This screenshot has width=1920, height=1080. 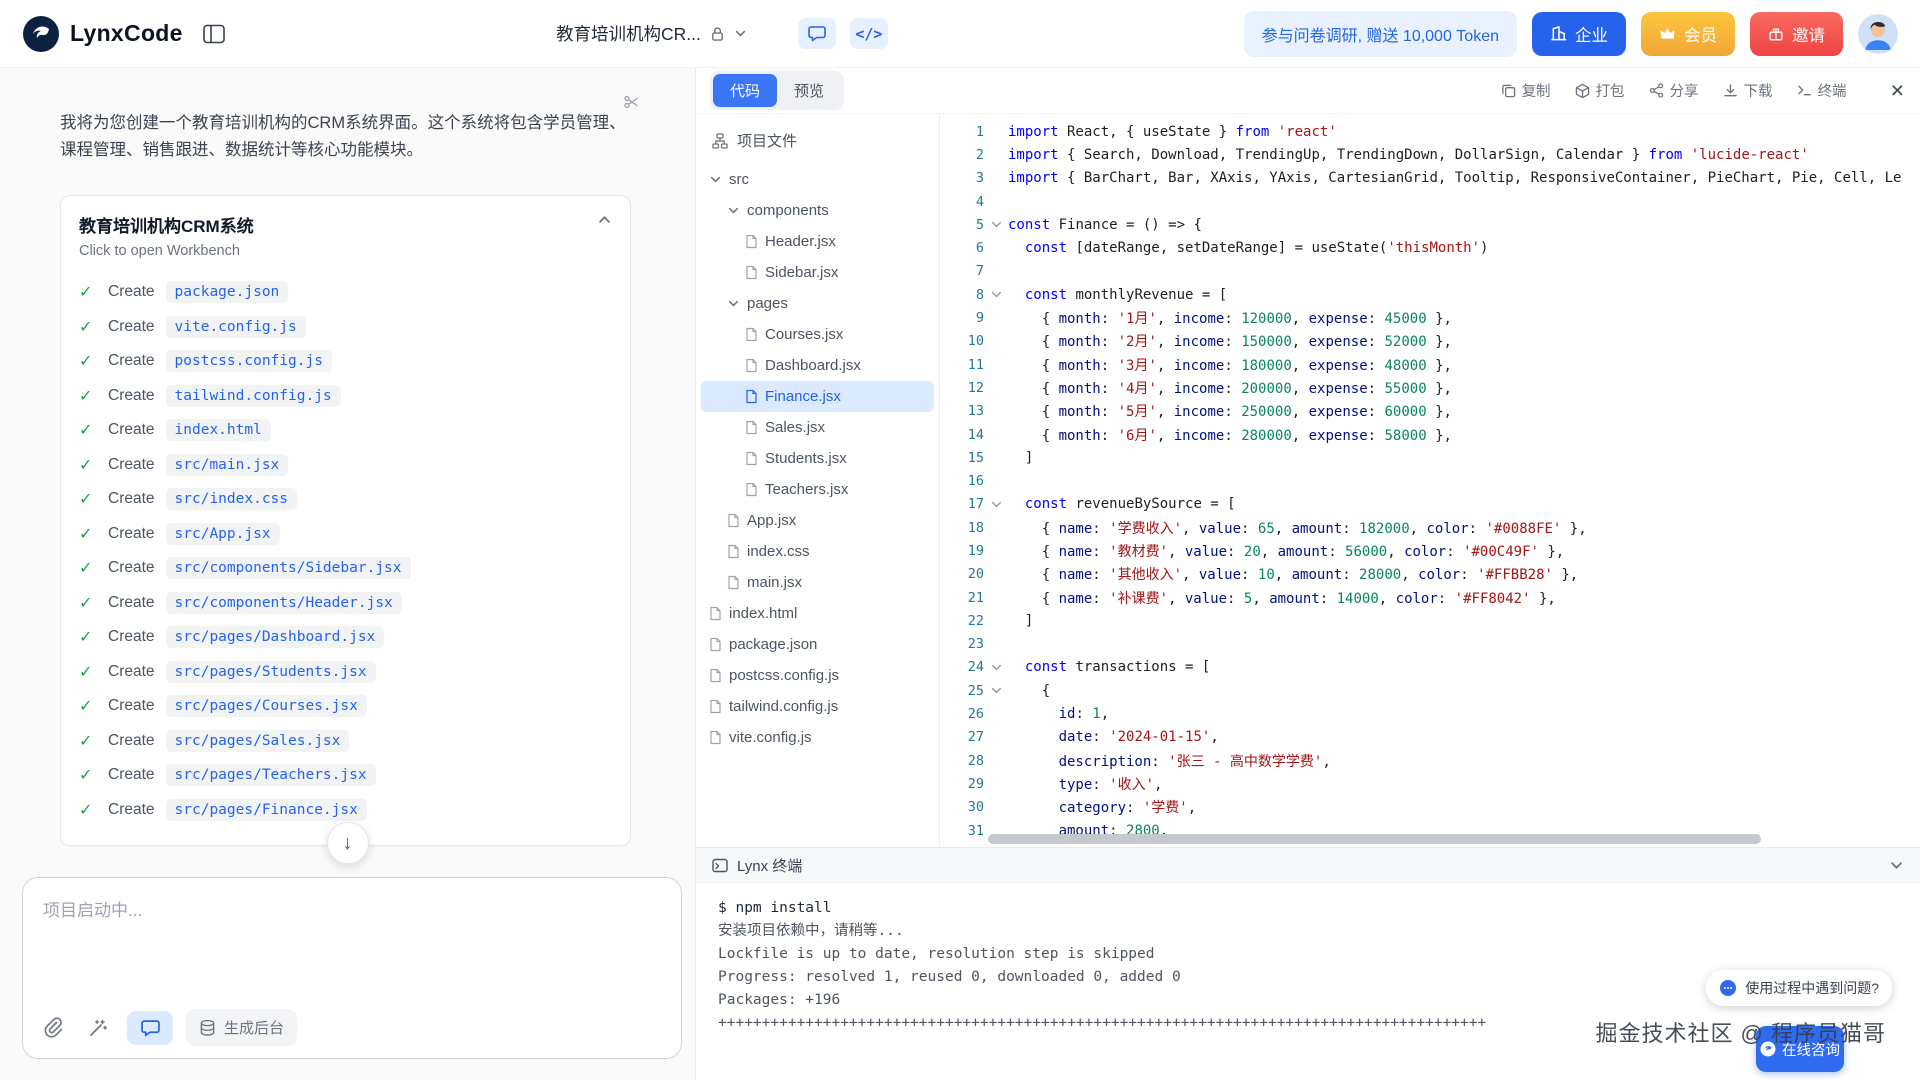 I want to click on close-workbench-icon: ×, so click(x=1897, y=90).